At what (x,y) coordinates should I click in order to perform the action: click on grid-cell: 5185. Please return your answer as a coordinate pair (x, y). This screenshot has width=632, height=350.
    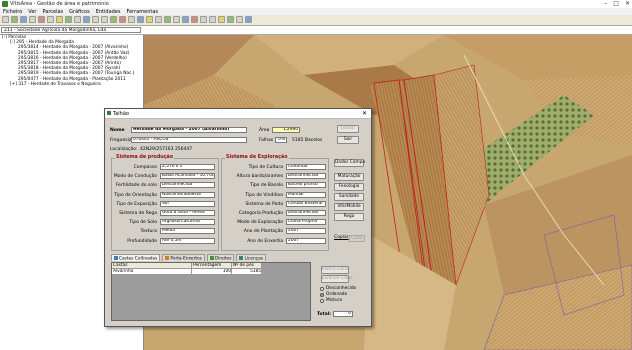
    Looking at the image, I should click on (247, 272).